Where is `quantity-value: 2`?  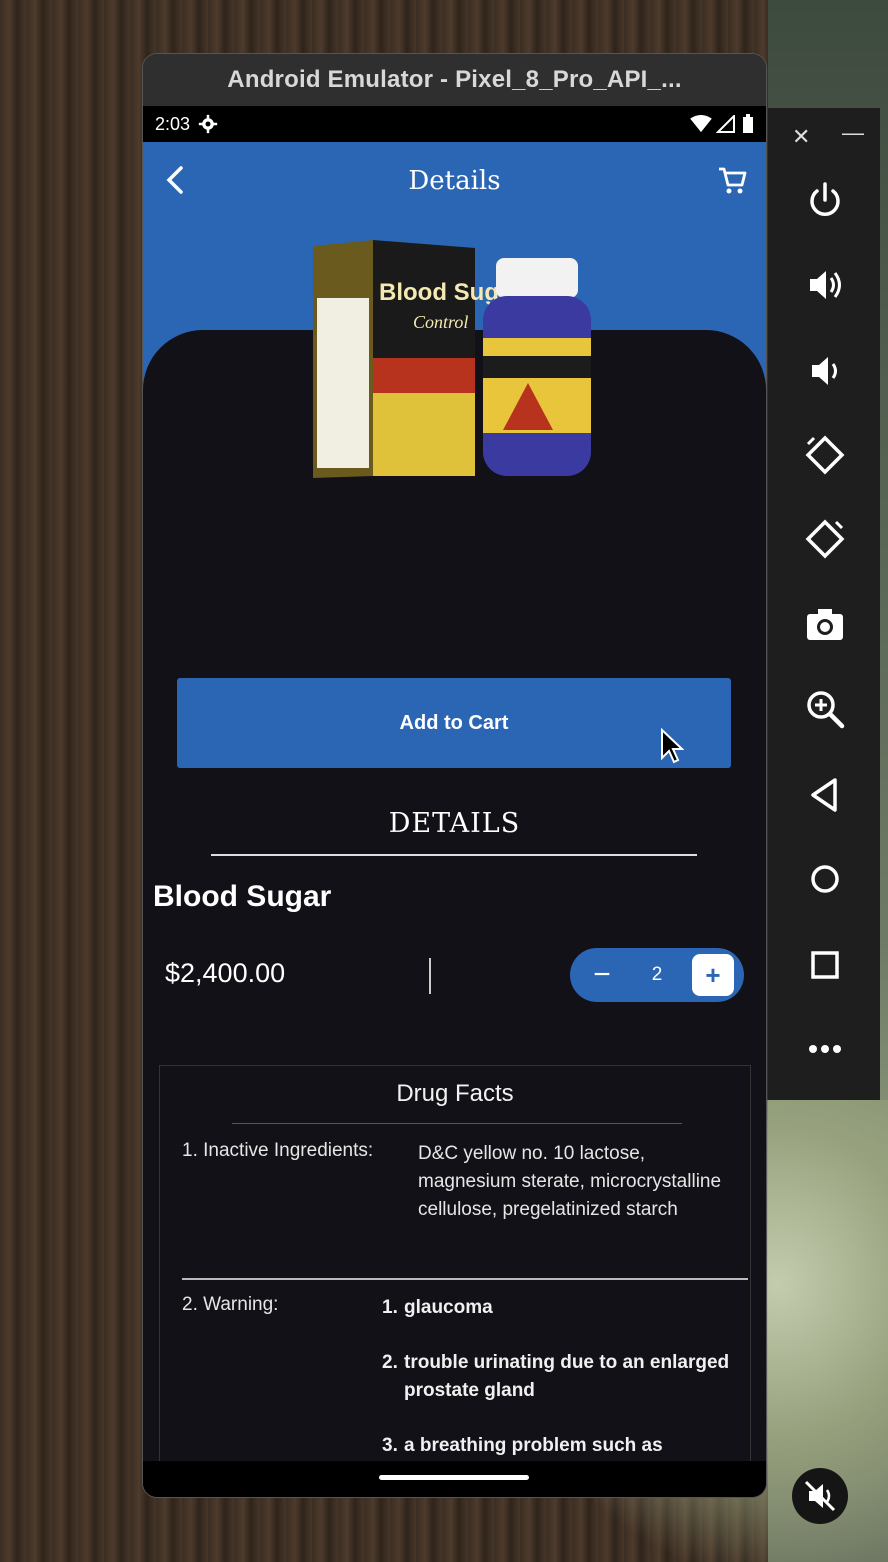 quantity-value: 2 is located at coordinates (657, 974).